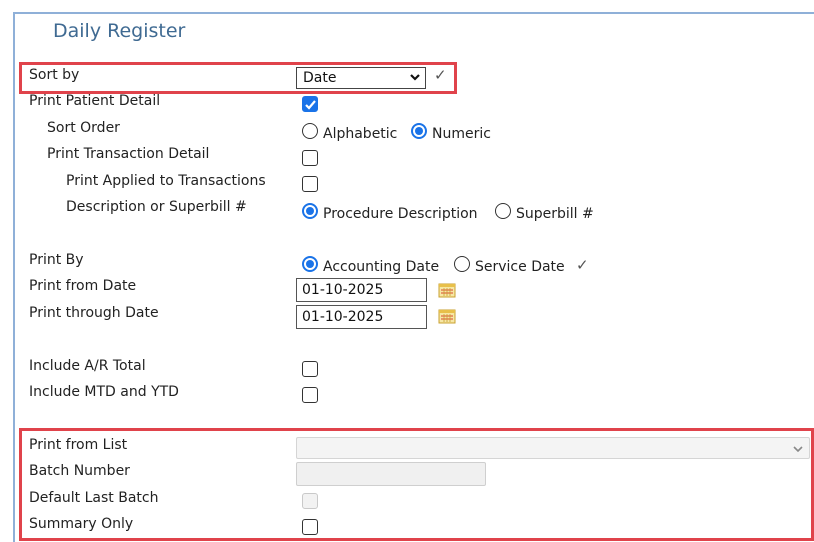  I want to click on service-date-label: Service Date, so click(520, 267).